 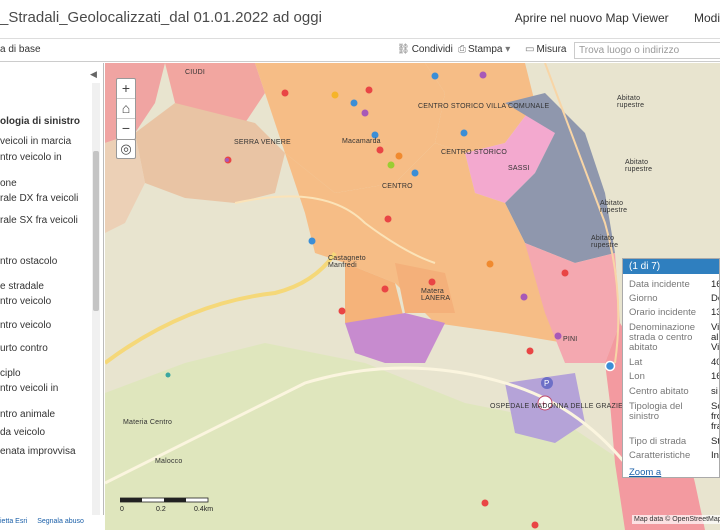 I want to click on search-input: Trova luogo o indirizzo, so click(x=647, y=50).